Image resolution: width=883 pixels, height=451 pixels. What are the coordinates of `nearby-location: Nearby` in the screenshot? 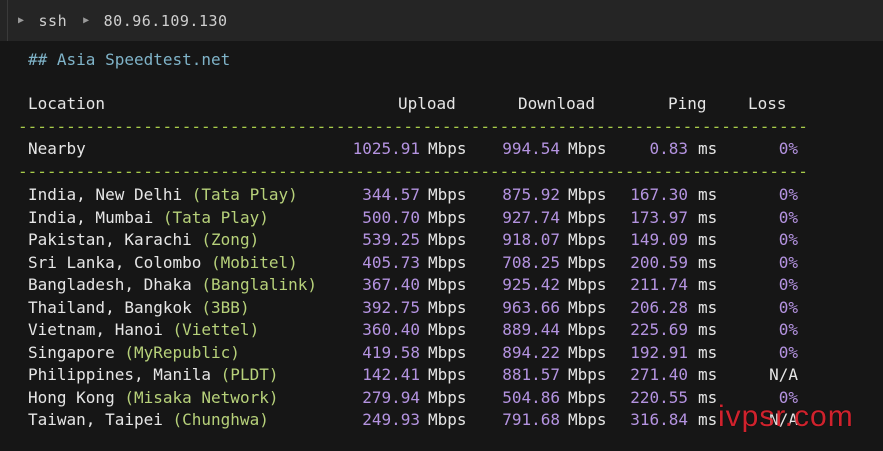 It's located at (57, 148).